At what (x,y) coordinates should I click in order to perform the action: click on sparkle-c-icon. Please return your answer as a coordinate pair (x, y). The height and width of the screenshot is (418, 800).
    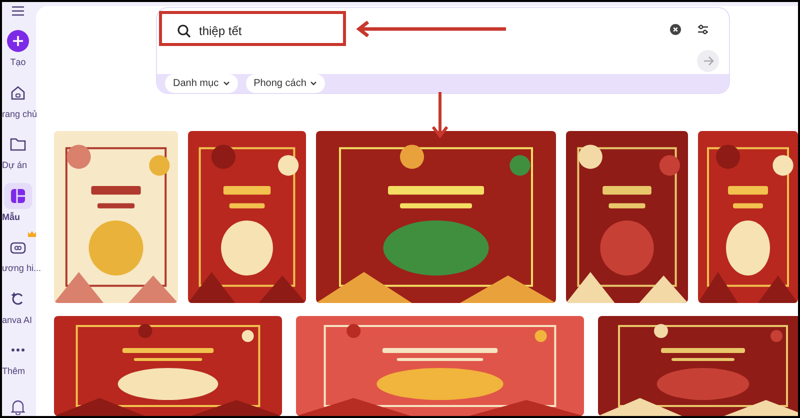
    Looking at the image, I should click on (18, 299).